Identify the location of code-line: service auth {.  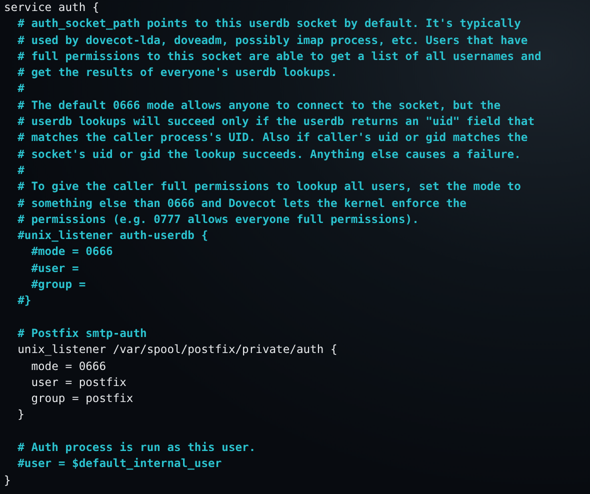
(52, 8).